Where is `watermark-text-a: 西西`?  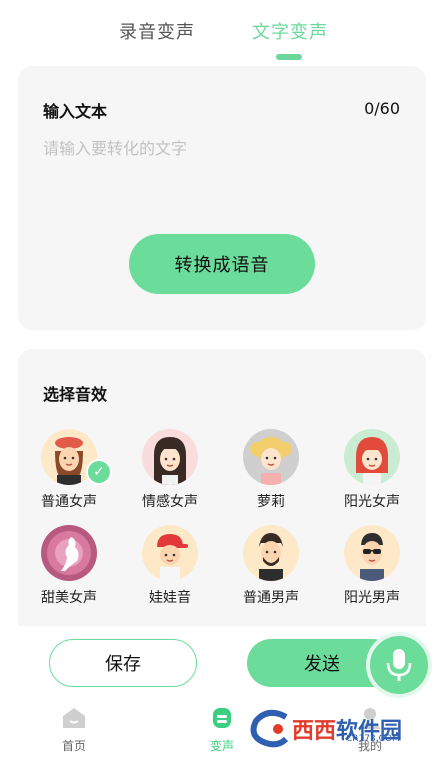 watermark-text-a: 西西 is located at coordinates (314, 731).